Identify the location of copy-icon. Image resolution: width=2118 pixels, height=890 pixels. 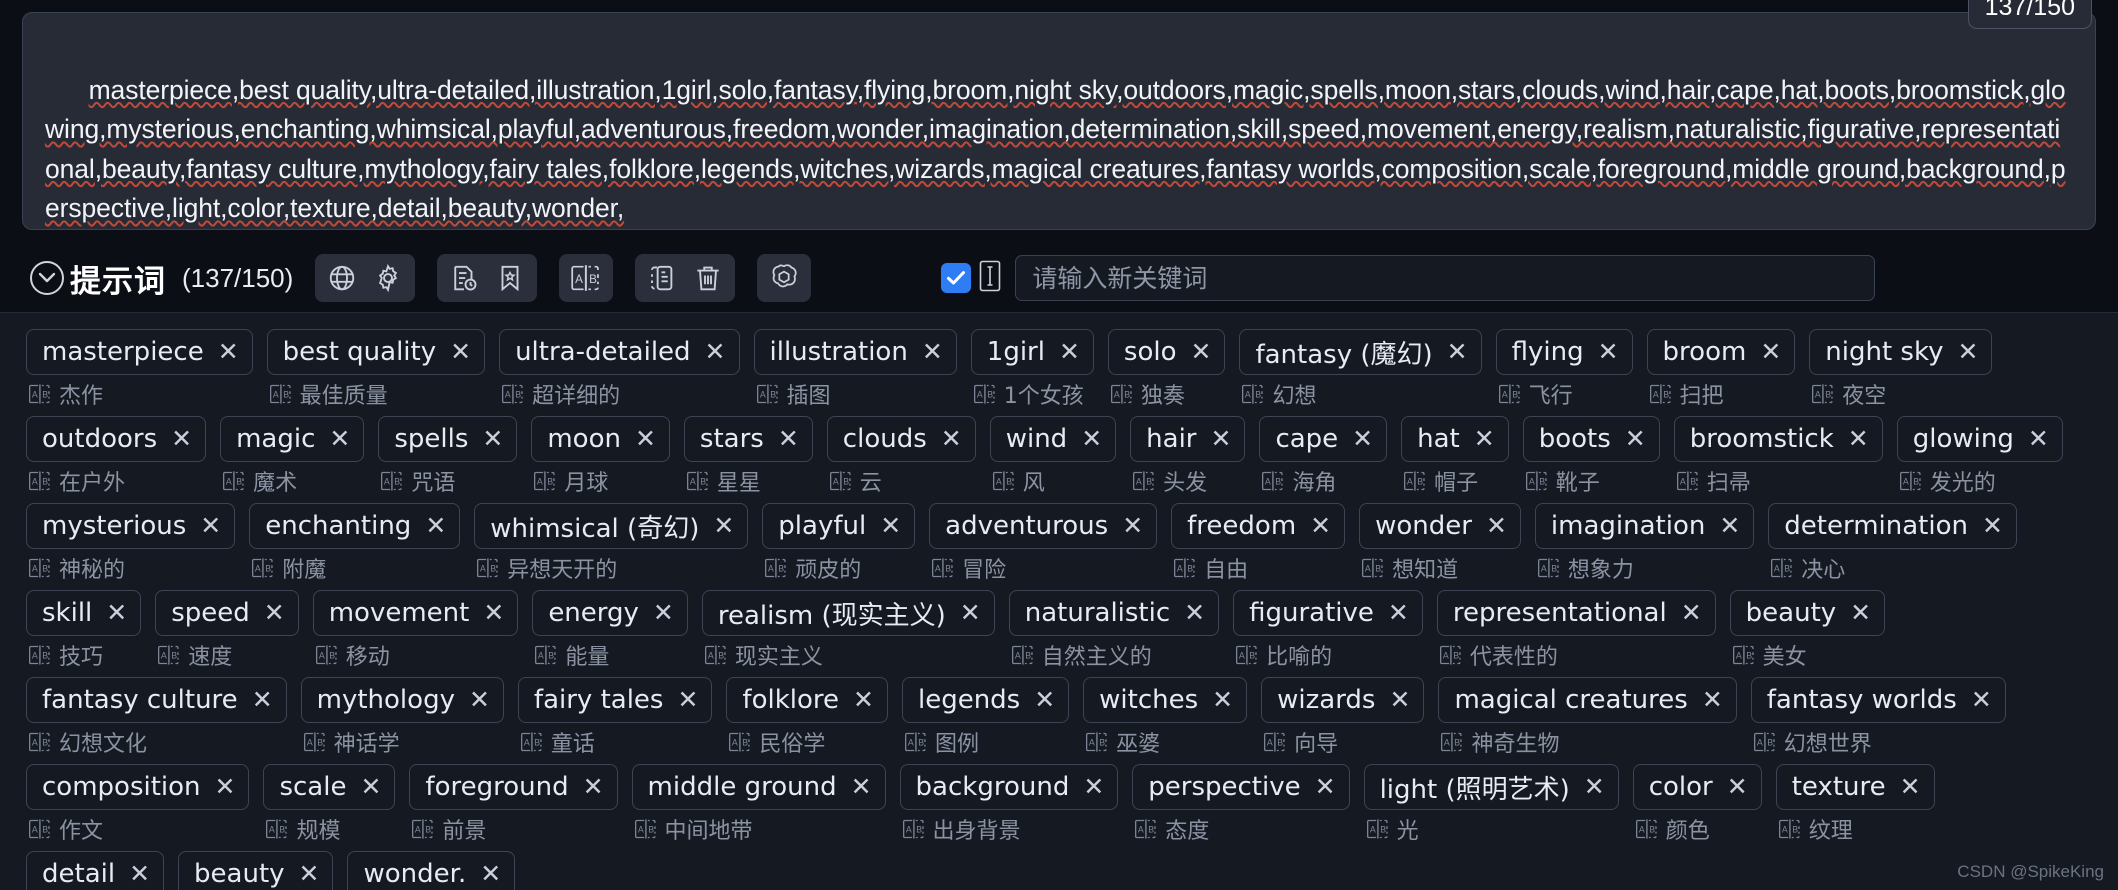
(662, 278).